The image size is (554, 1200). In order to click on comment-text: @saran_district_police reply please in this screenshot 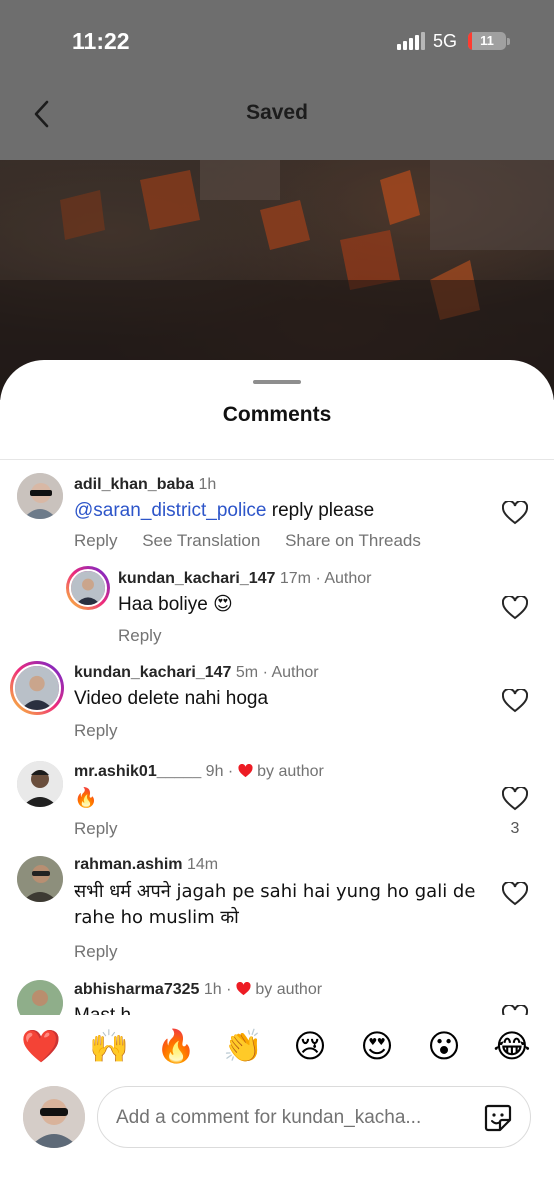, I will do `click(224, 510)`.